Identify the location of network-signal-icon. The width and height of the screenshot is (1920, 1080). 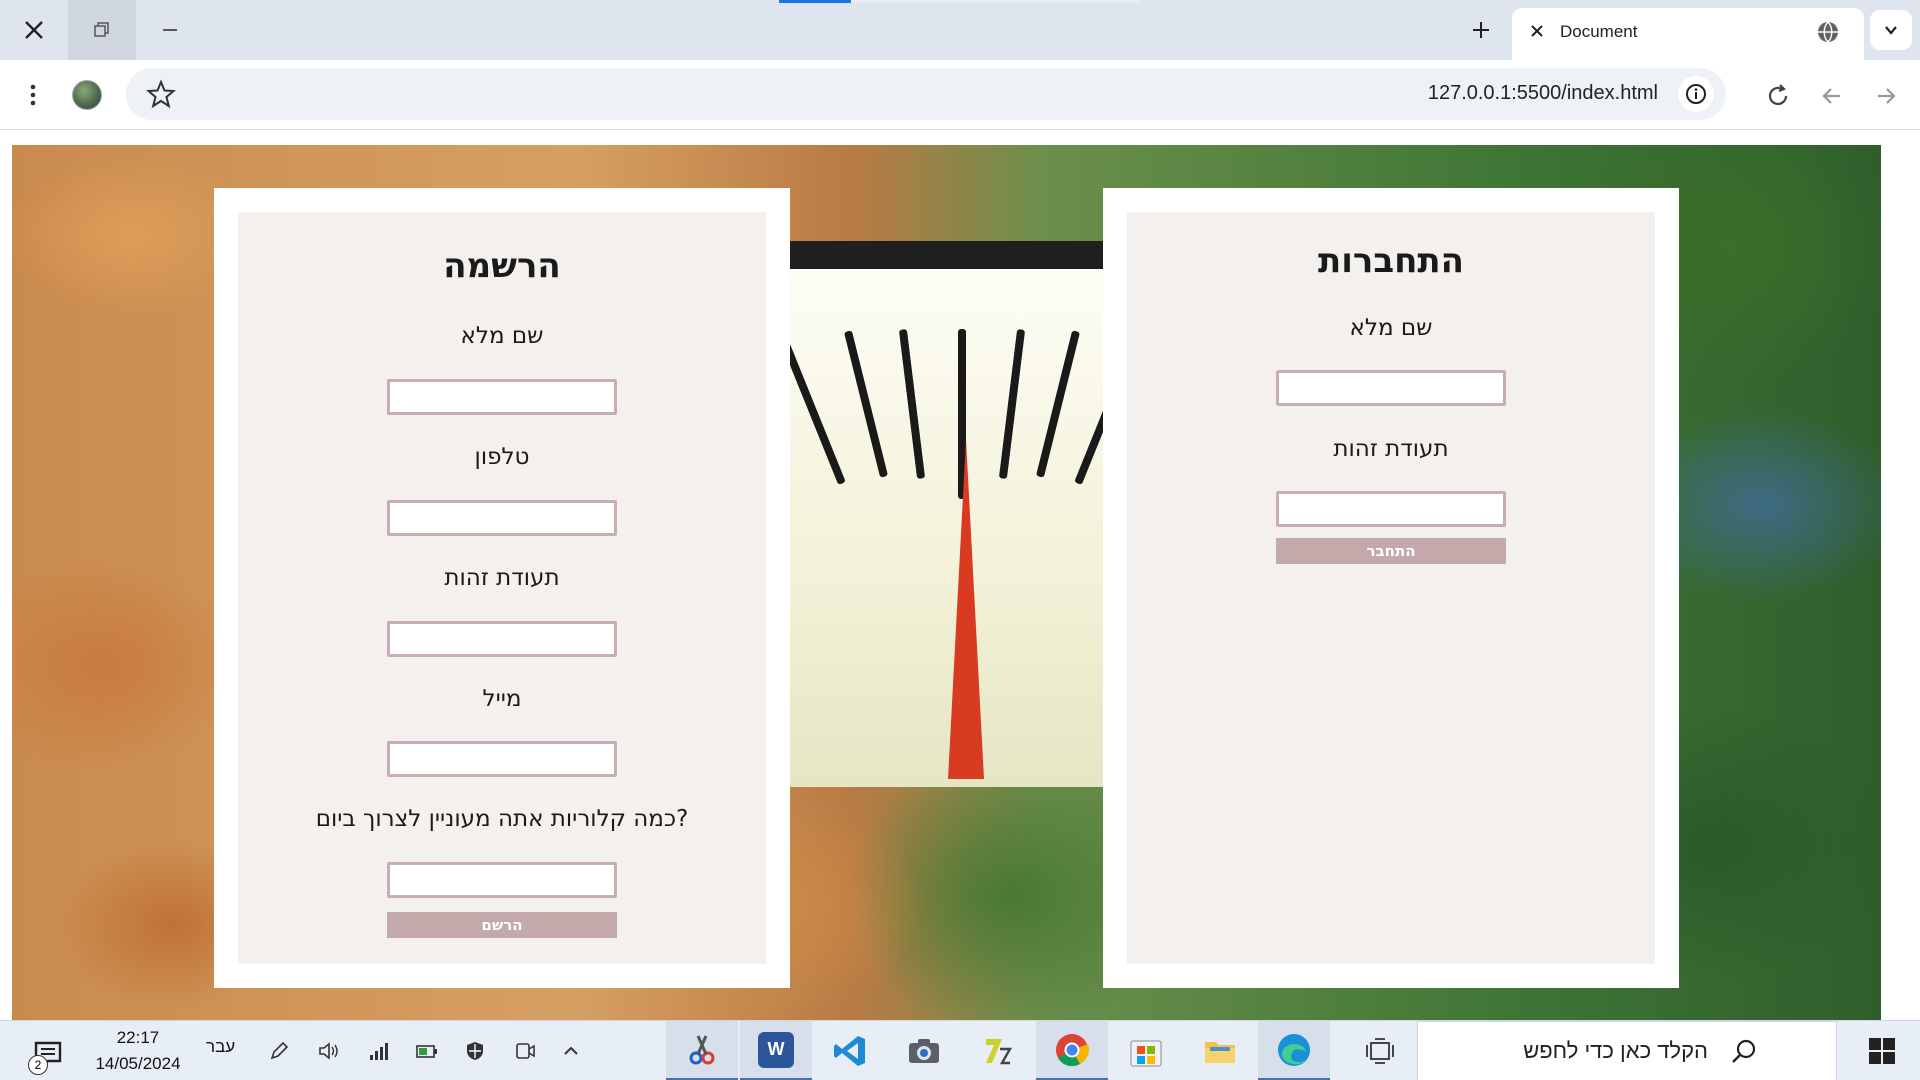
(379, 1051).